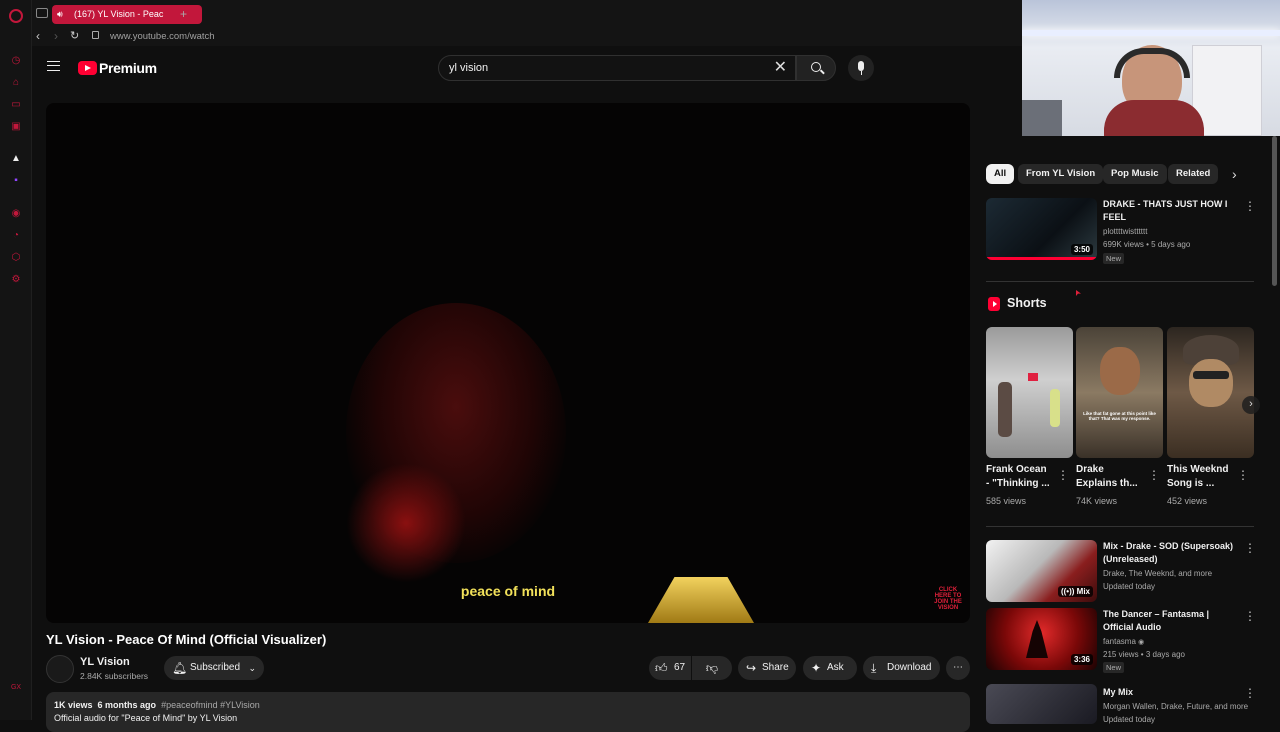 Image resolution: width=1280 pixels, height=732 pixels. What do you see at coordinates (16, 360) in the screenshot?
I see `browser-sidebar: ◷ ⌂ ▭ ▣ ▲ ▪ ◉ ◔ ⬡ ⚙ GX` at bounding box center [16, 360].